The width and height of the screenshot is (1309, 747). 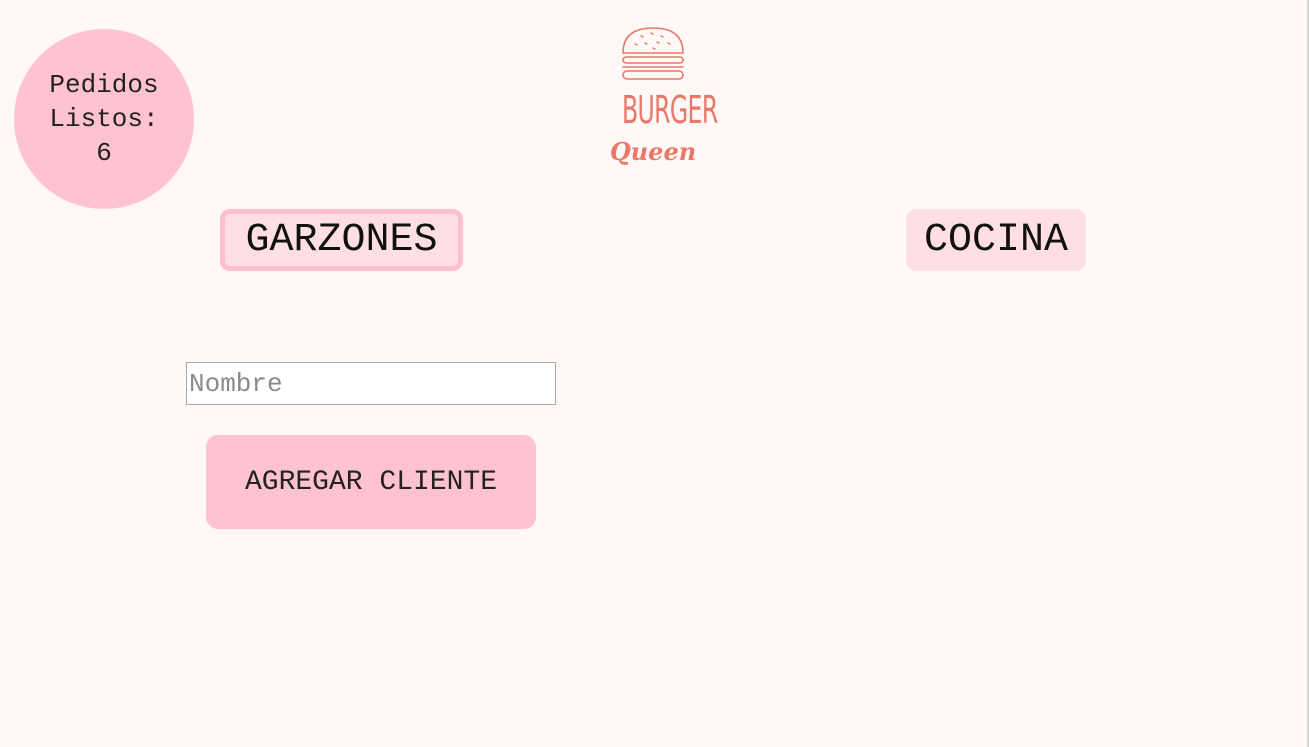 What do you see at coordinates (104, 153) in the screenshot?
I see `ready-orders-count: 6` at bounding box center [104, 153].